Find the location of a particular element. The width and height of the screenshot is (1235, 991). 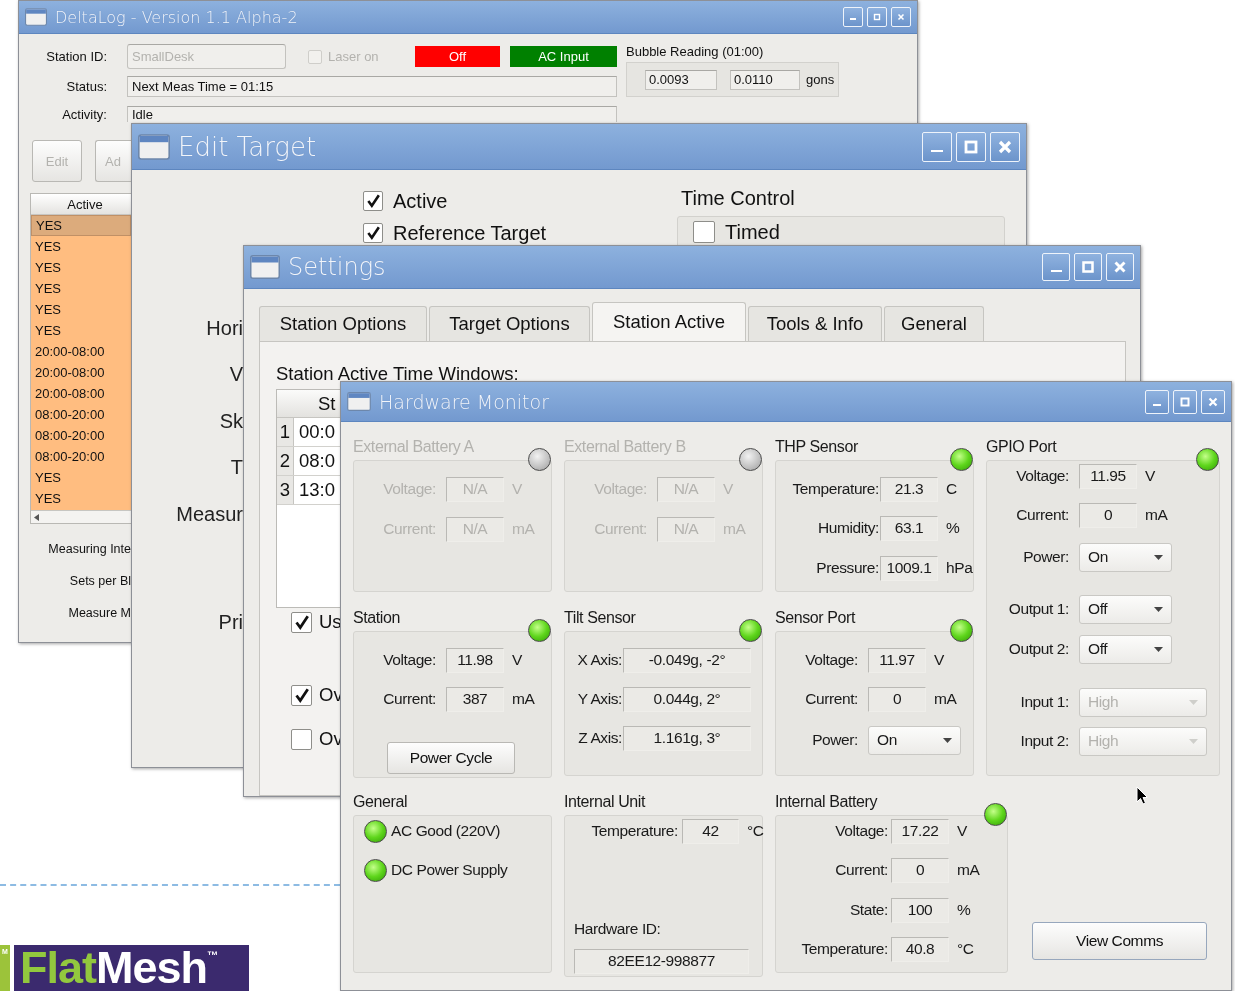

field-label: Y Axis: is located at coordinates (599, 699).